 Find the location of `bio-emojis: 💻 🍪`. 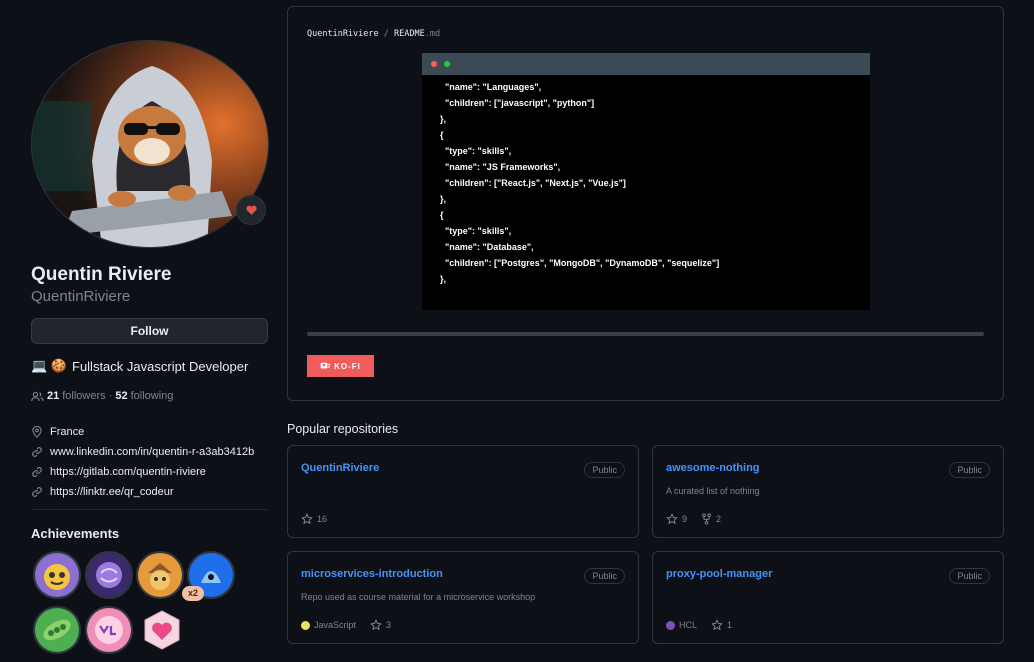

bio-emojis: 💻 🍪 is located at coordinates (49, 365).